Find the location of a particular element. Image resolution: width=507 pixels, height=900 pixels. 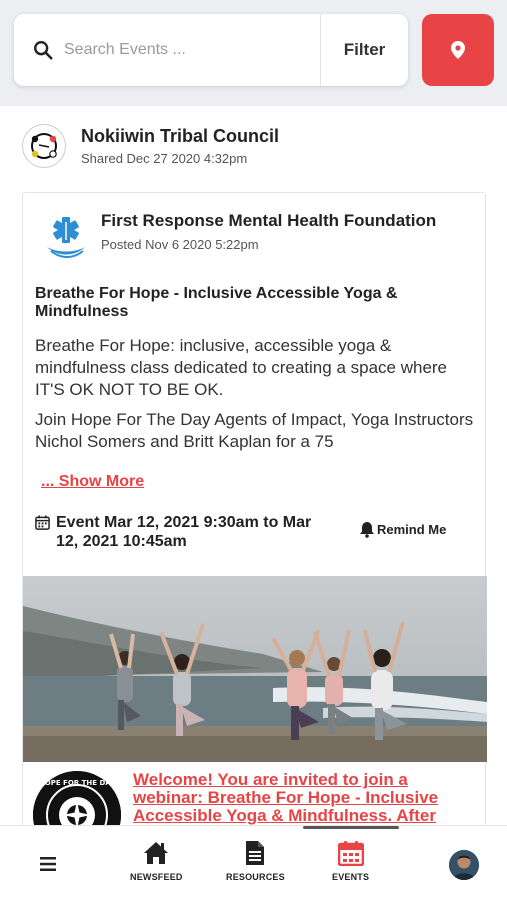

remind-me-button: Remind Me is located at coordinates (402, 529).